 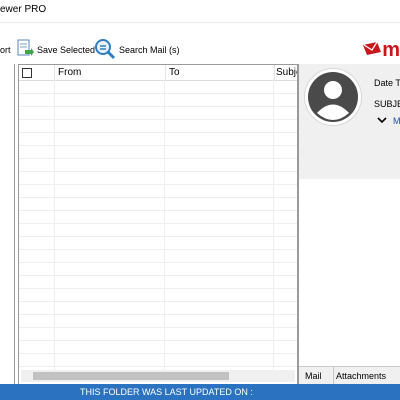 What do you see at coordinates (149, 50) in the screenshot?
I see `search-mail-label: Search Mail (s)` at bounding box center [149, 50].